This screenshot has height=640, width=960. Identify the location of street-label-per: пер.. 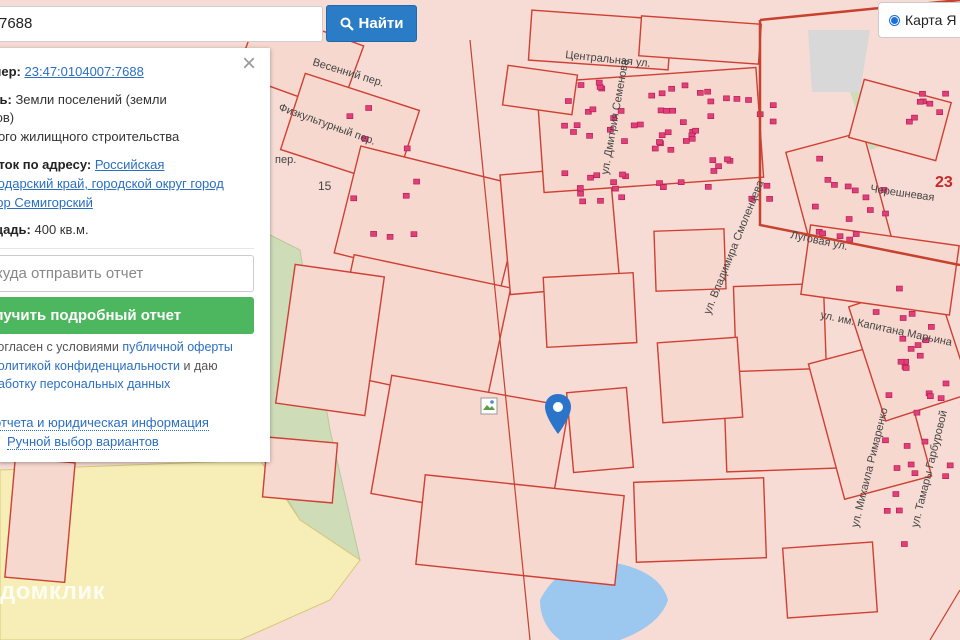
(285, 160).